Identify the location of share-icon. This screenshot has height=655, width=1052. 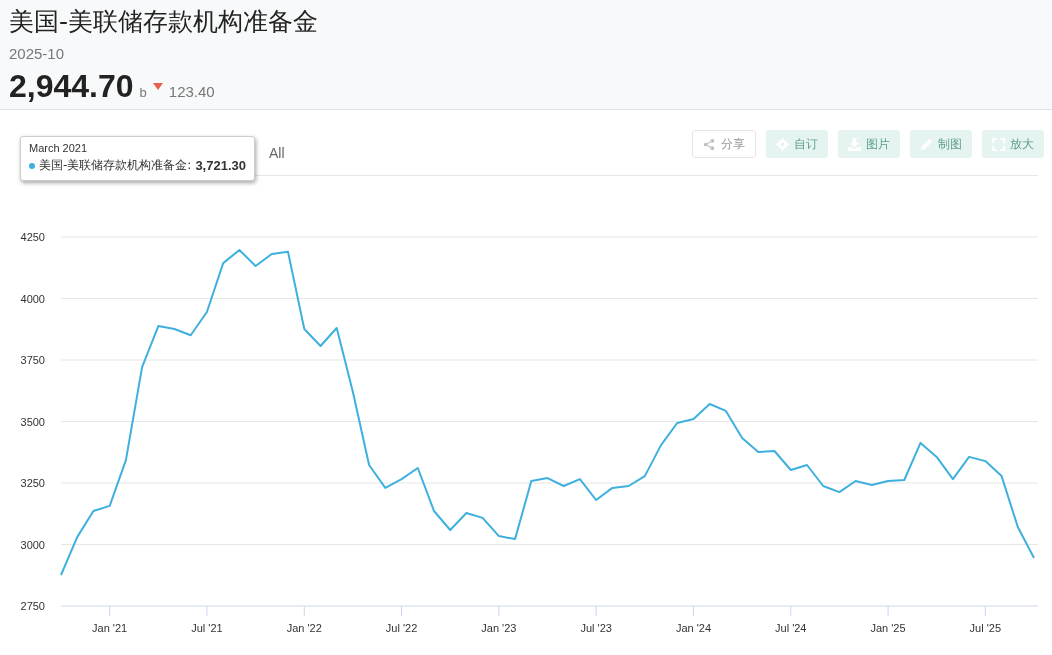
(709, 144).